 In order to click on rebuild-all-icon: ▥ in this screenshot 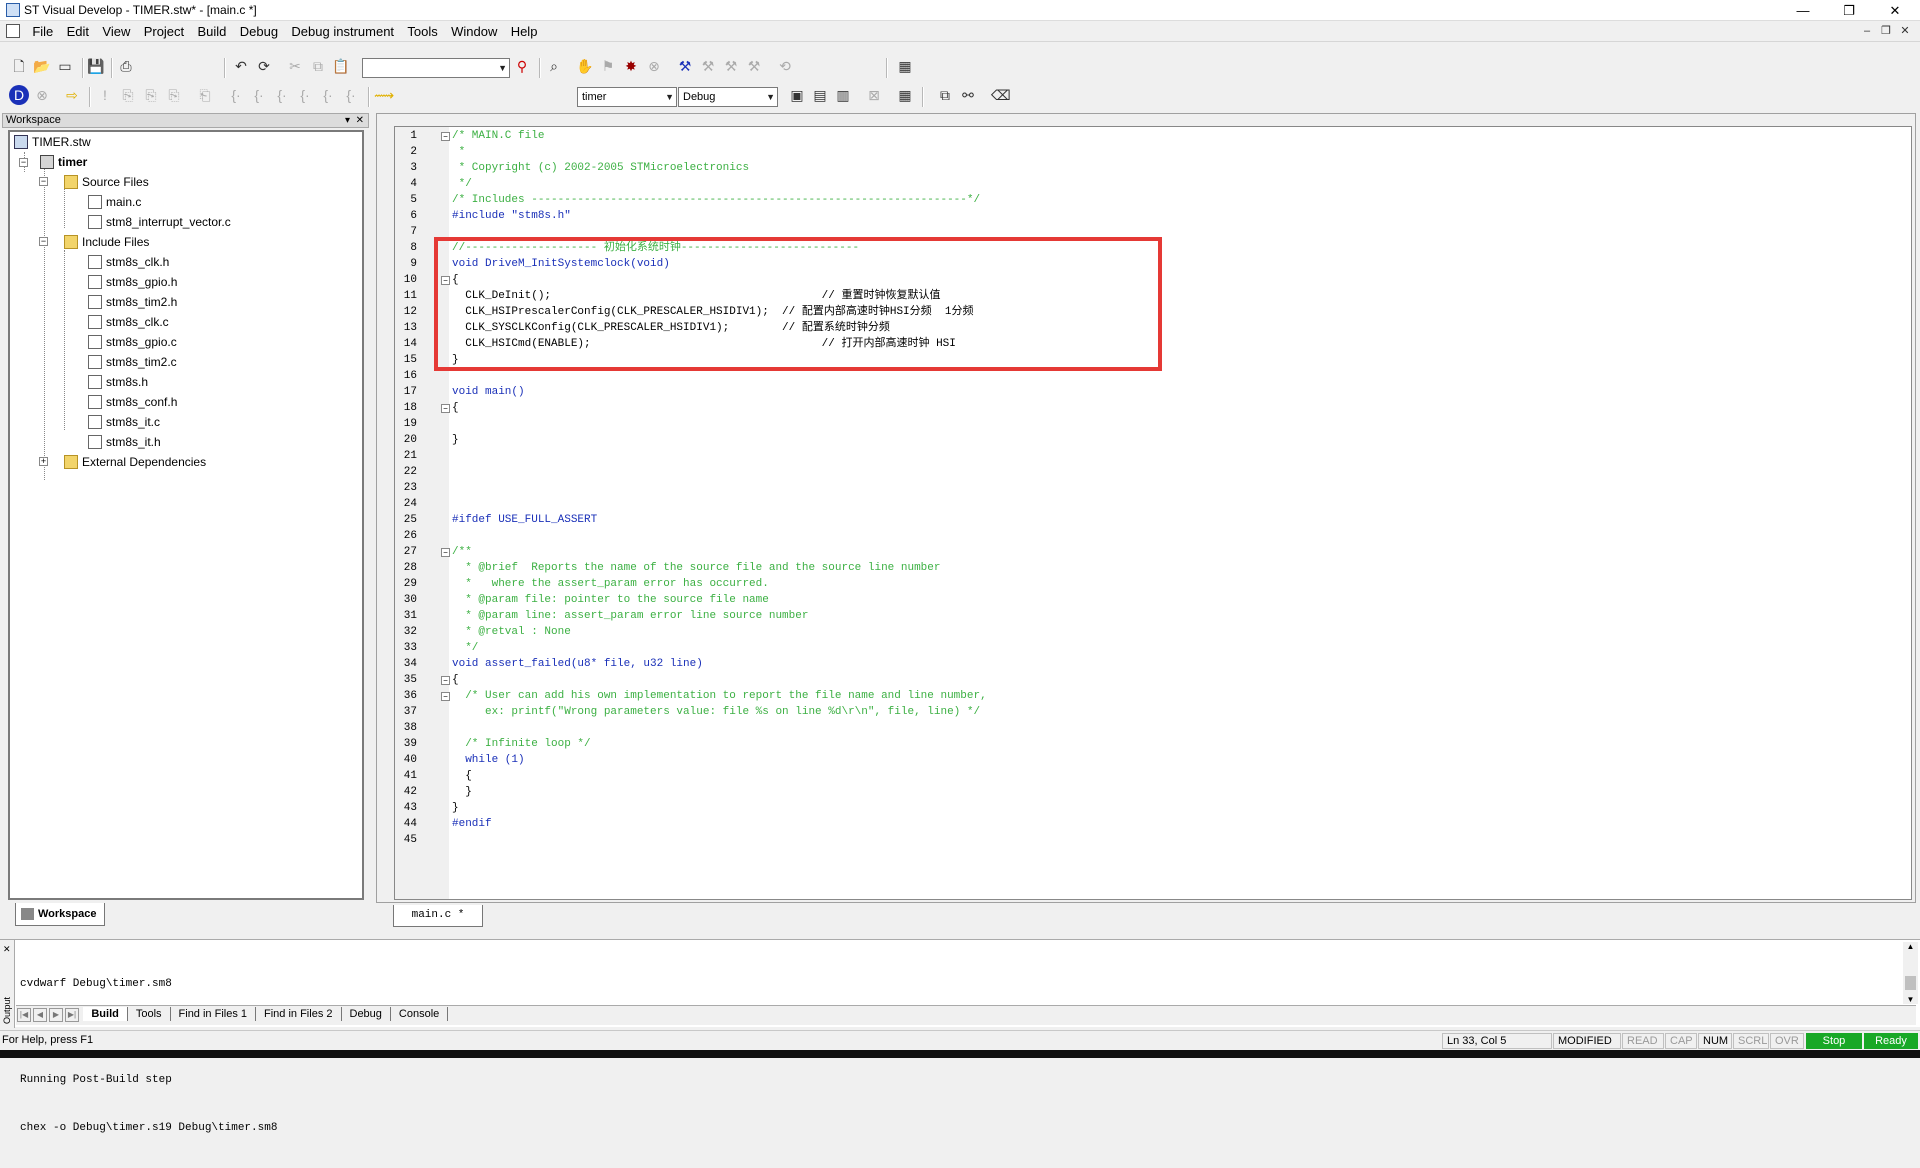, I will do `click(843, 95)`.